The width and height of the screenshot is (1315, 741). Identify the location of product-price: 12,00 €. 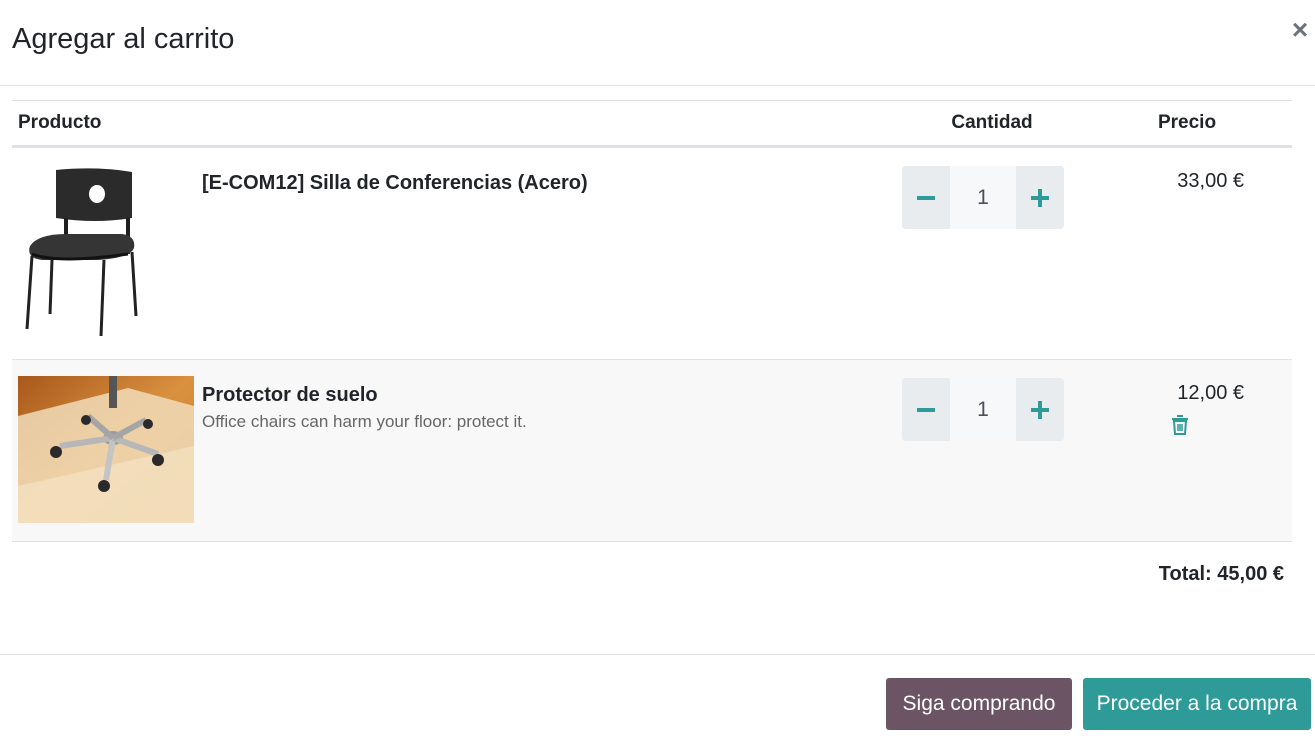
(1211, 393).